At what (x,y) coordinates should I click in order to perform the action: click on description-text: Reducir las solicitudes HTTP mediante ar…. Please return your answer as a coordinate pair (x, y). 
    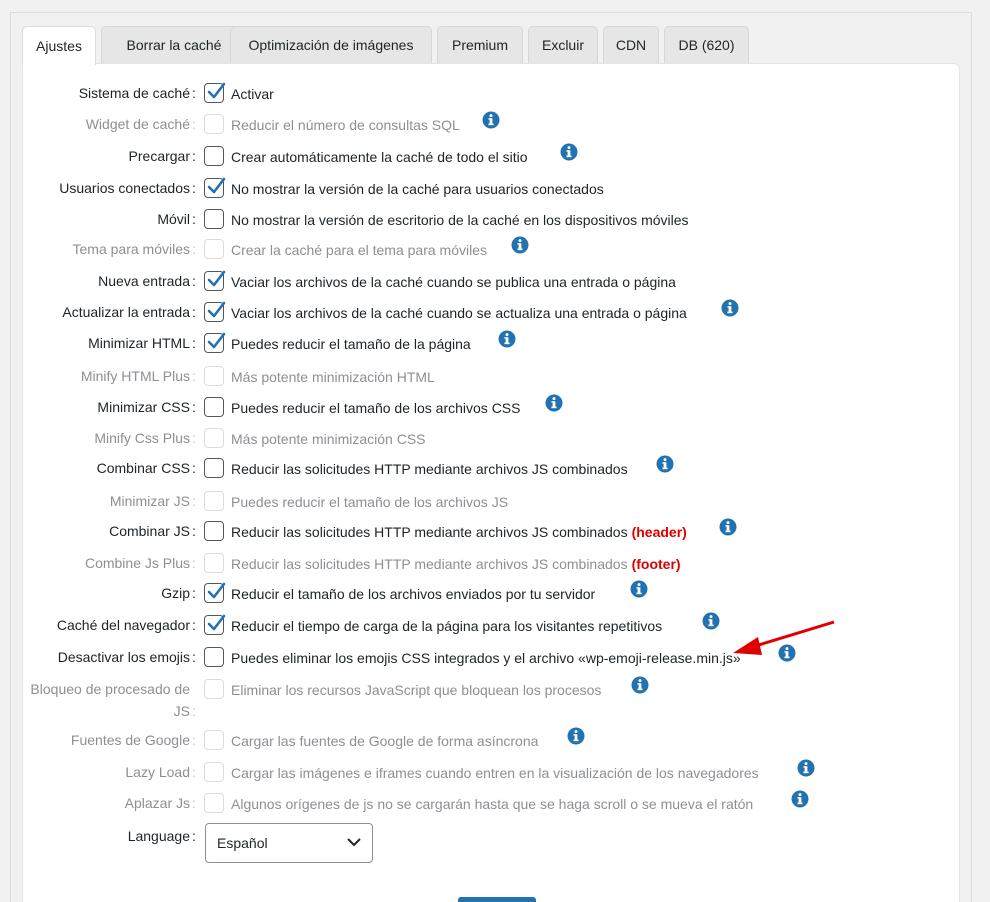
    Looking at the image, I should click on (429, 564).